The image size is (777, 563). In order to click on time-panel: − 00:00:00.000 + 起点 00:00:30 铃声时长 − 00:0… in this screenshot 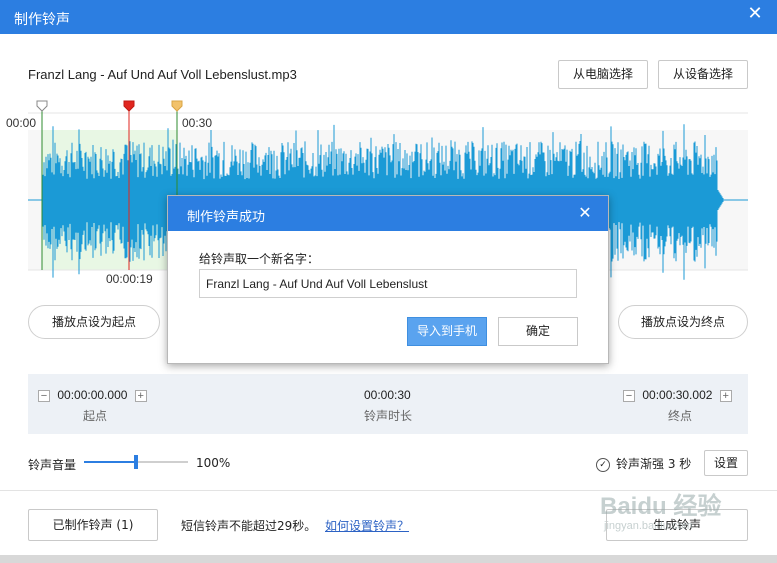, I will do `click(388, 404)`.